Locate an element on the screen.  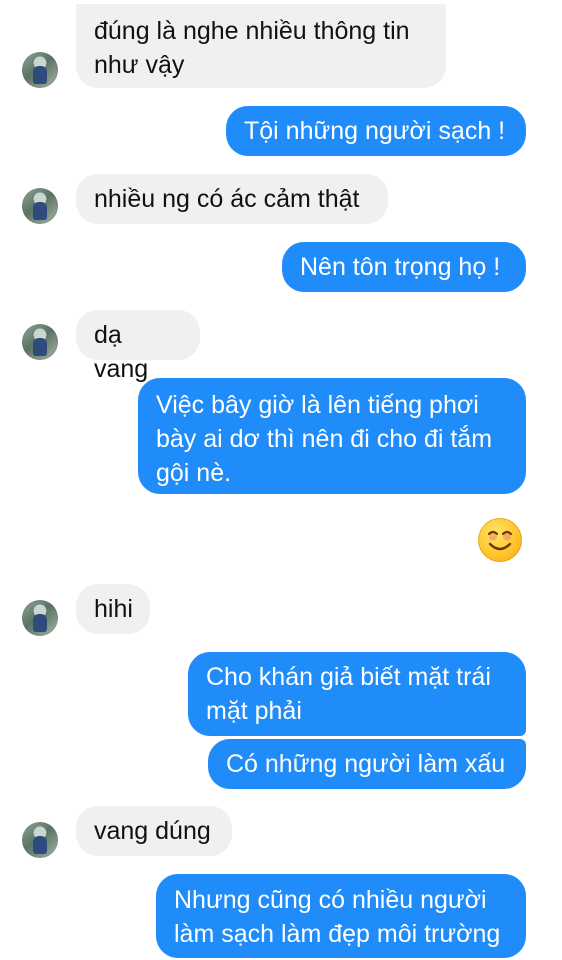
incoming-message: hihi is located at coordinates (113, 609).